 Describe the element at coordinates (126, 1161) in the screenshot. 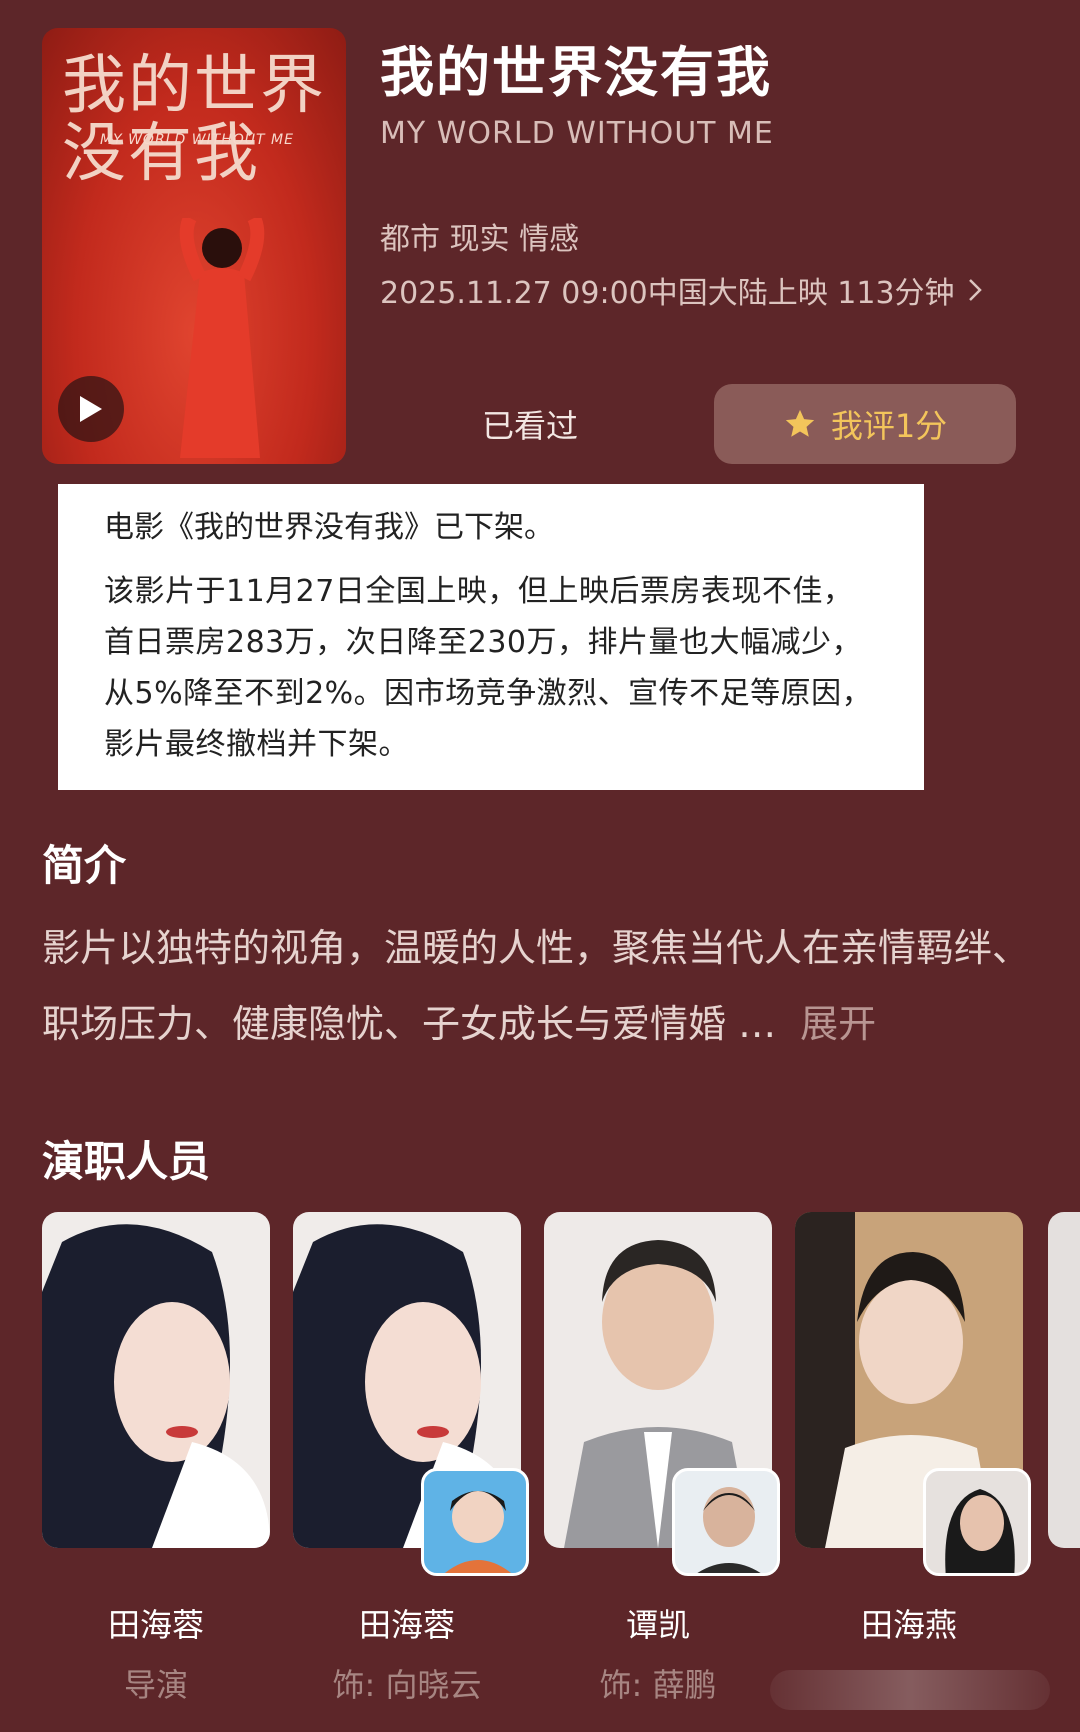

I see `cast-heading: 演职人员` at that location.